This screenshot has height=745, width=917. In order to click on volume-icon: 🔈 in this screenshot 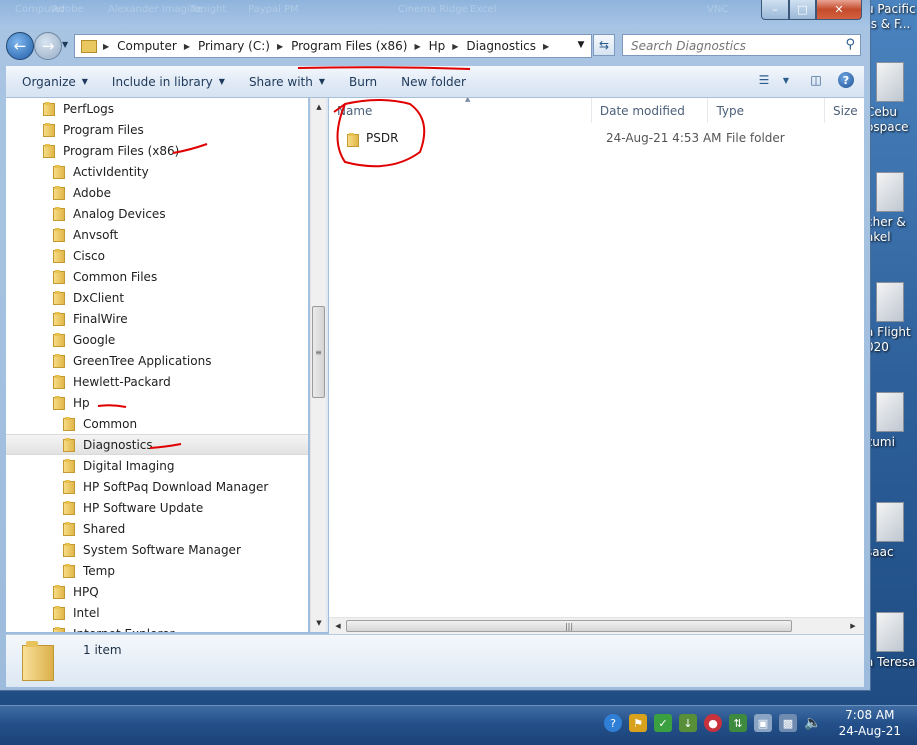, I will do `click(813, 723)`.